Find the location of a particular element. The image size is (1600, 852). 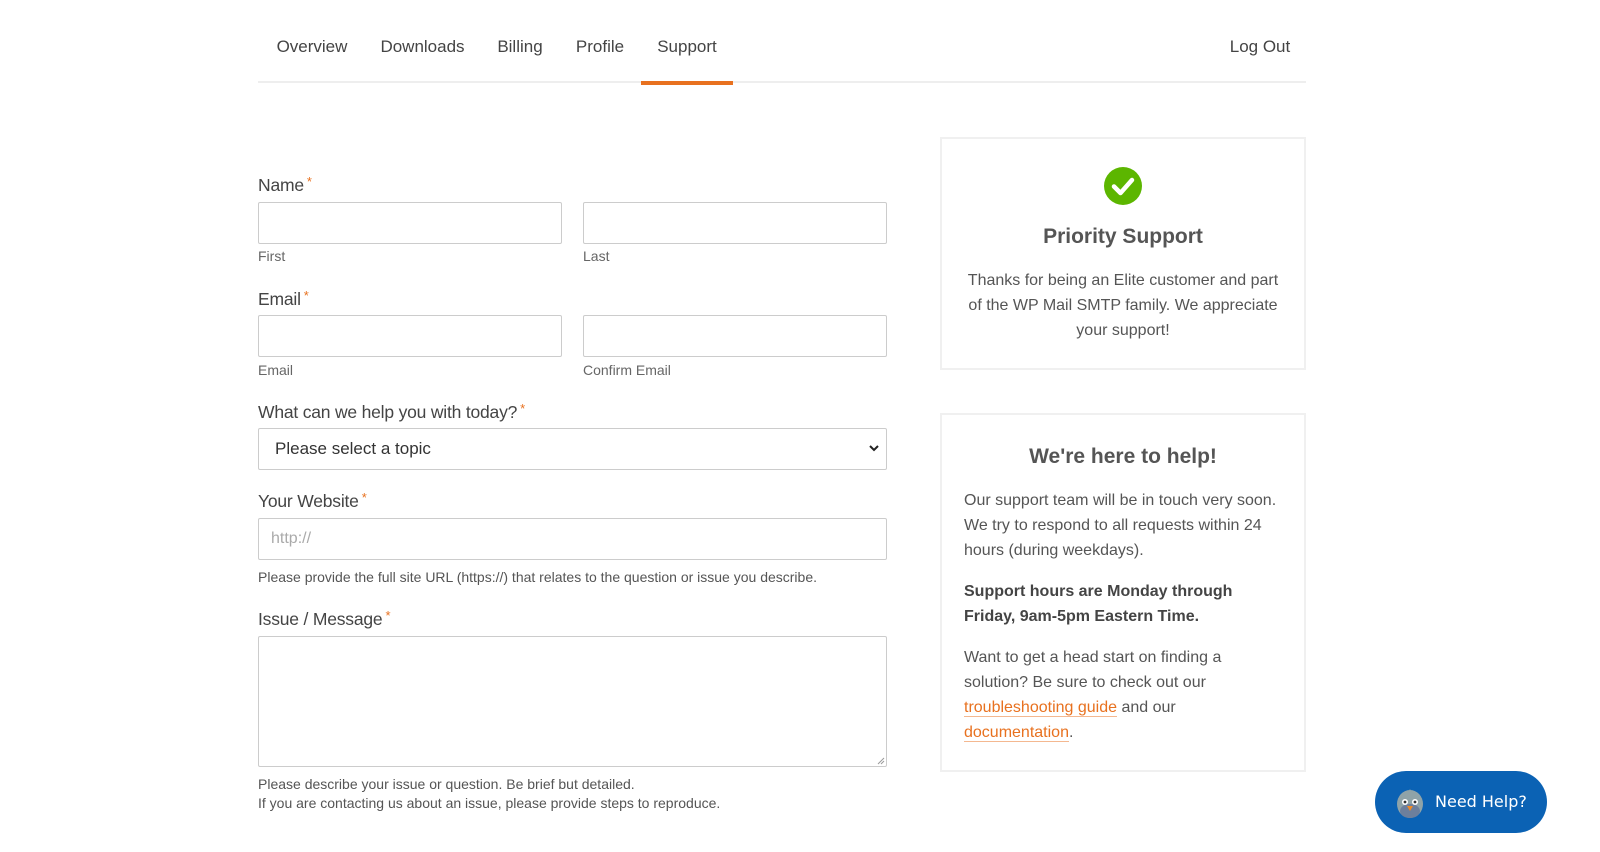

topic-selected-value: Please select a topic is located at coordinates (353, 448).